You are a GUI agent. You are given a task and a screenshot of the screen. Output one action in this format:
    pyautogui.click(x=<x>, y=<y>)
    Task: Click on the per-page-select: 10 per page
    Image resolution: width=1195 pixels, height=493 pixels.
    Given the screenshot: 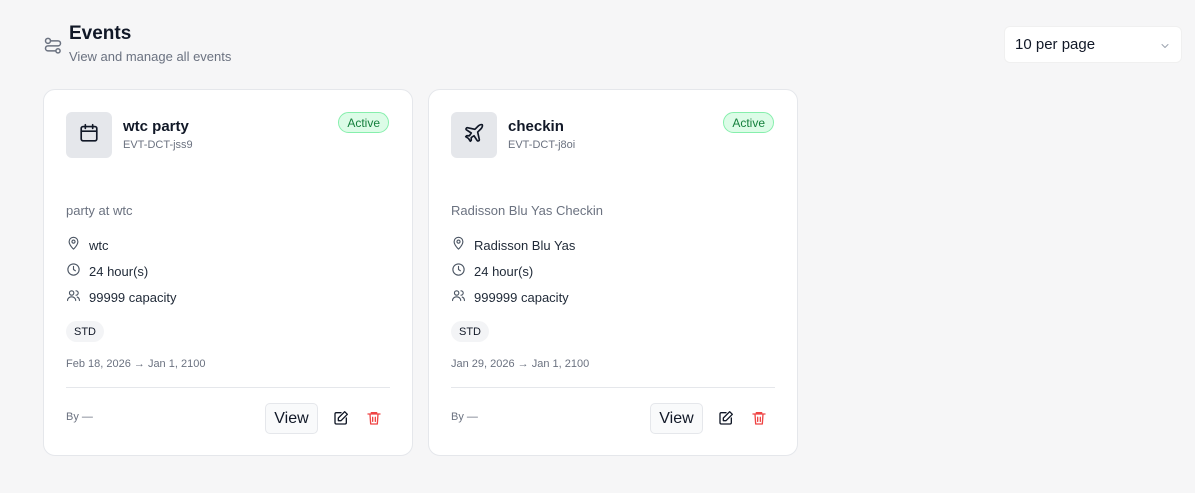 What is the action you would take?
    pyautogui.click(x=1093, y=44)
    